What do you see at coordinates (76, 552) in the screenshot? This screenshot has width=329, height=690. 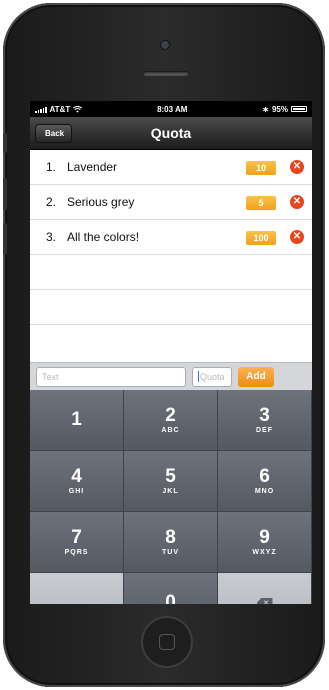 I see `key-letters: PQRS` at bounding box center [76, 552].